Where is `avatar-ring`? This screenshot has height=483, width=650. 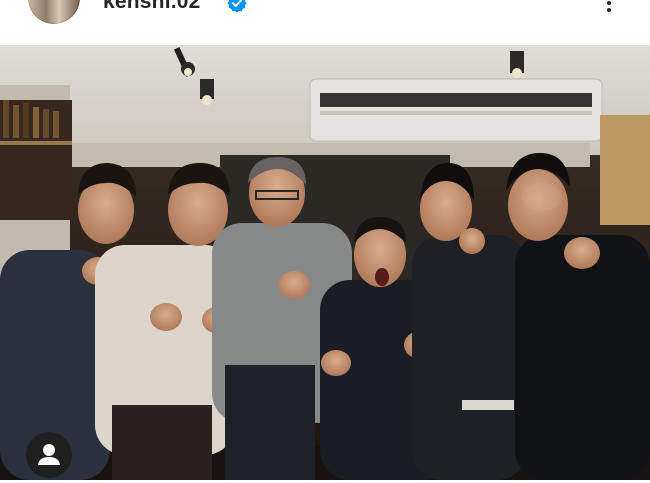 avatar-ring is located at coordinates (54, 12).